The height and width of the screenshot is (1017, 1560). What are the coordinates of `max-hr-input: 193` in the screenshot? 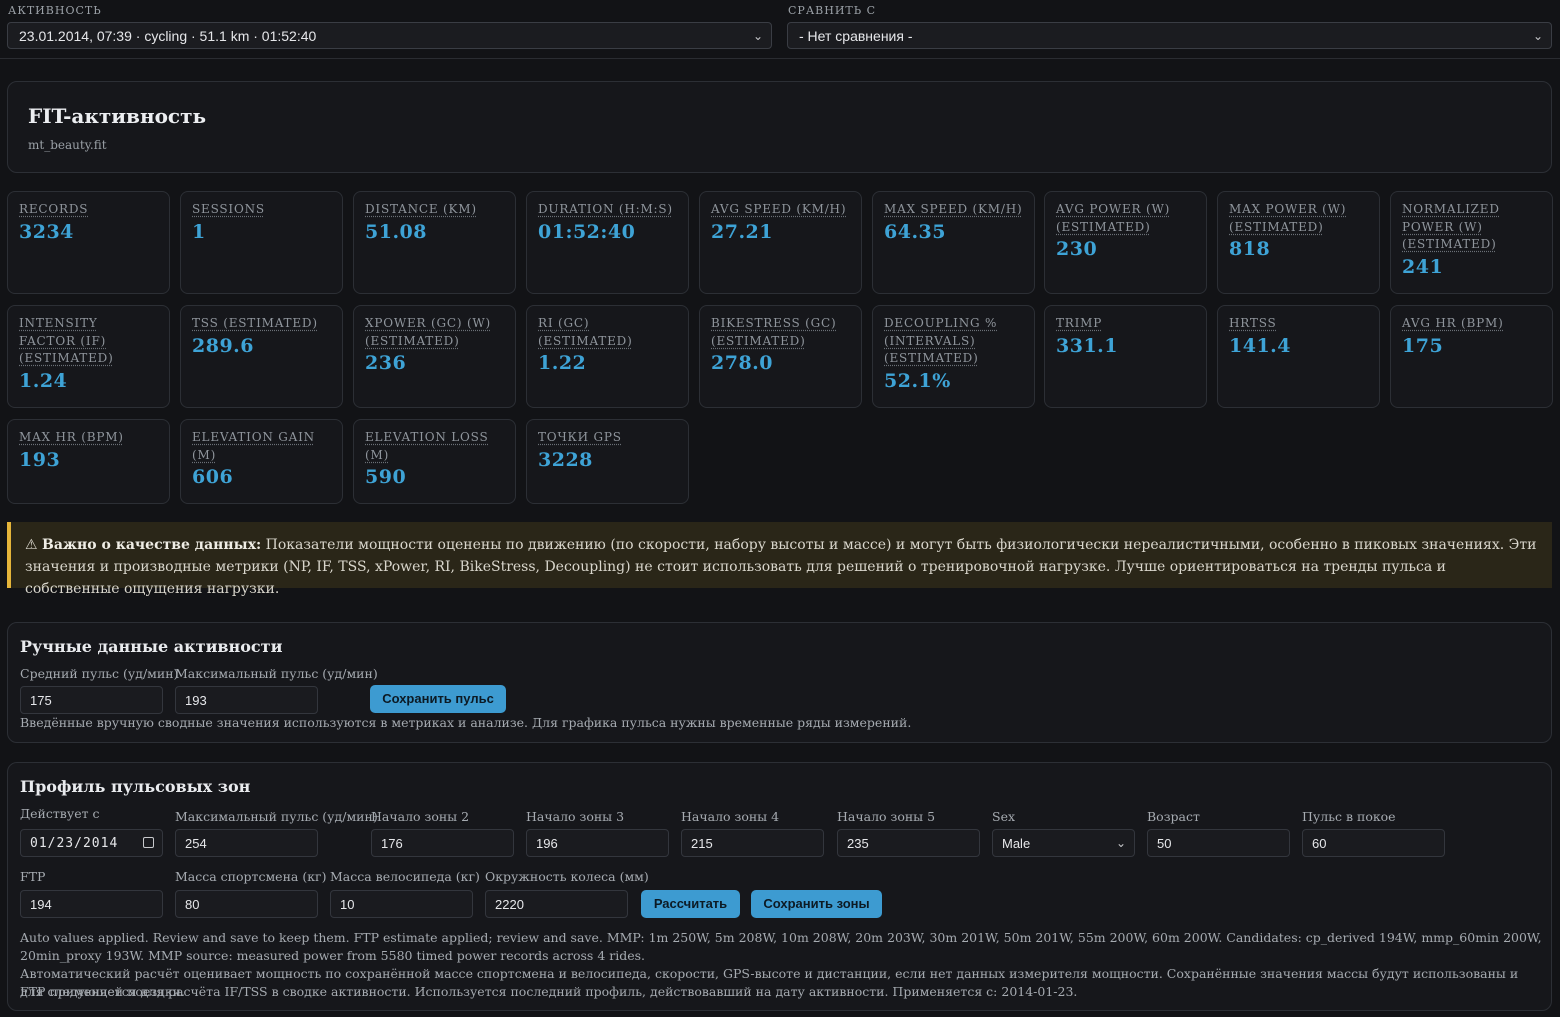 It's located at (246, 700).